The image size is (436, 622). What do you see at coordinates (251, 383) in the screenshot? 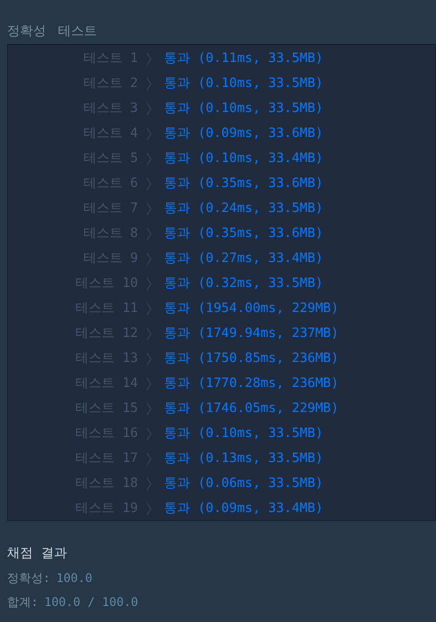
I see `test-result: 통과 (1770.28ms, 236MB)` at bounding box center [251, 383].